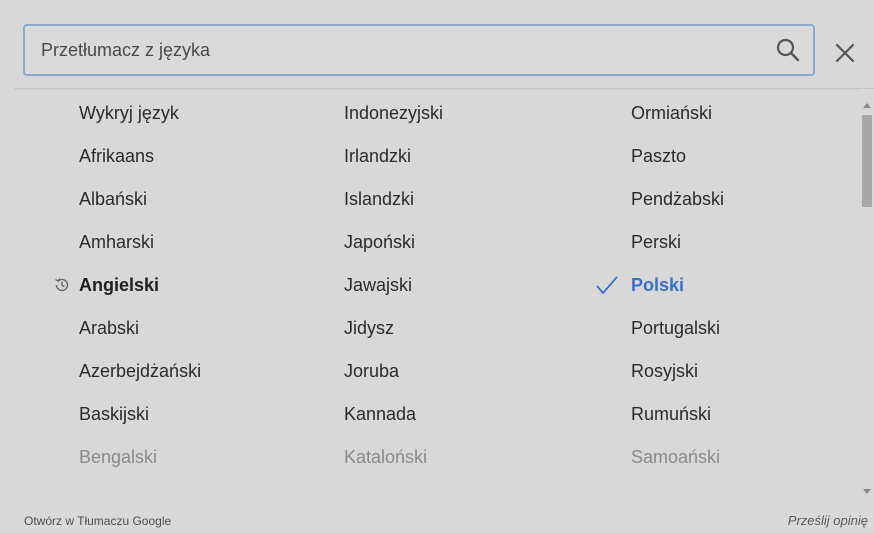 The width and height of the screenshot is (874, 533). I want to click on footer: Otwórz w Tłumaczu Google Prześlij opinię, so click(437, 516).